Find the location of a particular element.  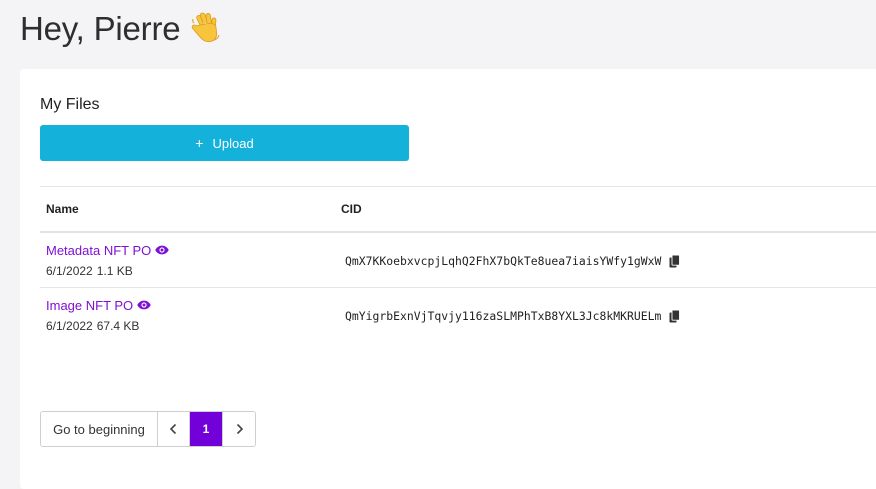

upload-button: + Upload is located at coordinates (224, 143).